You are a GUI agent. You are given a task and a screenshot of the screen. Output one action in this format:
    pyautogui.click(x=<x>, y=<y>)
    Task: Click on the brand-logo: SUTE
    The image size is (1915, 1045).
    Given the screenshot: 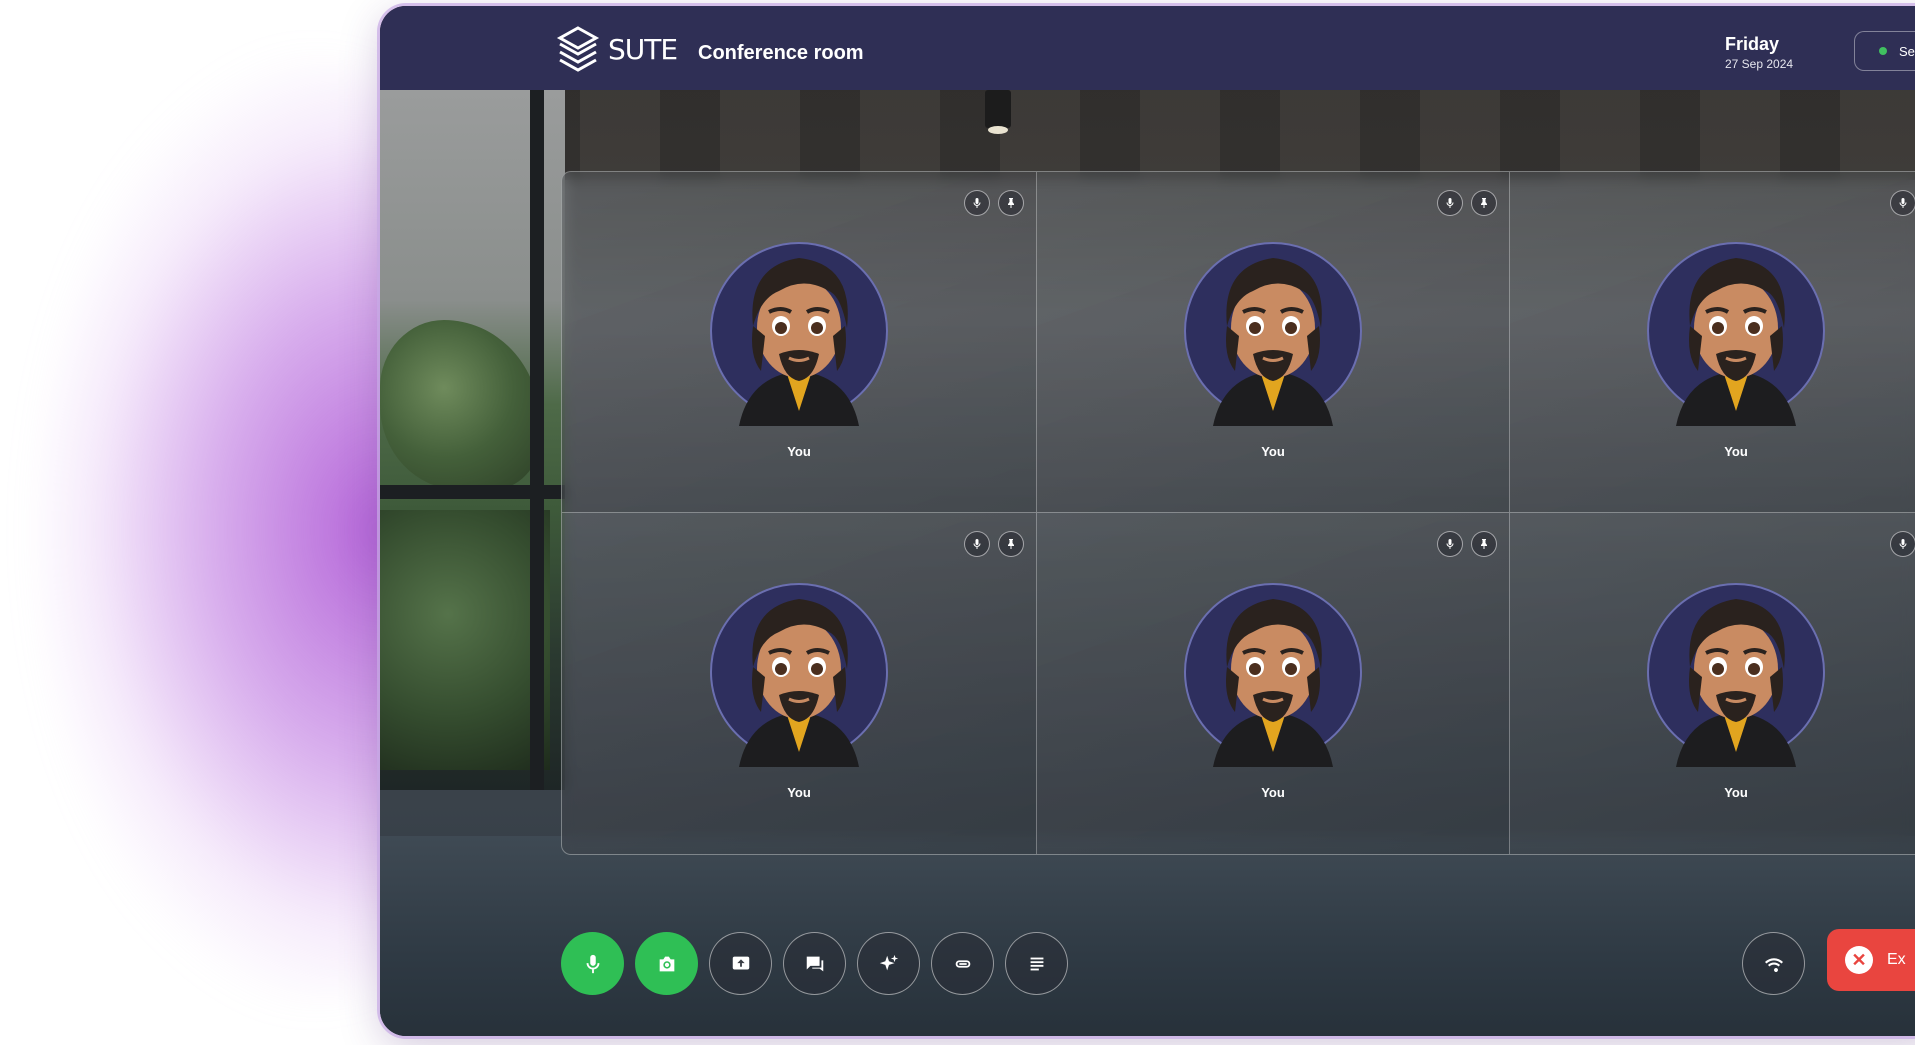 What is the action you would take?
    pyautogui.click(x=617, y=49)
    